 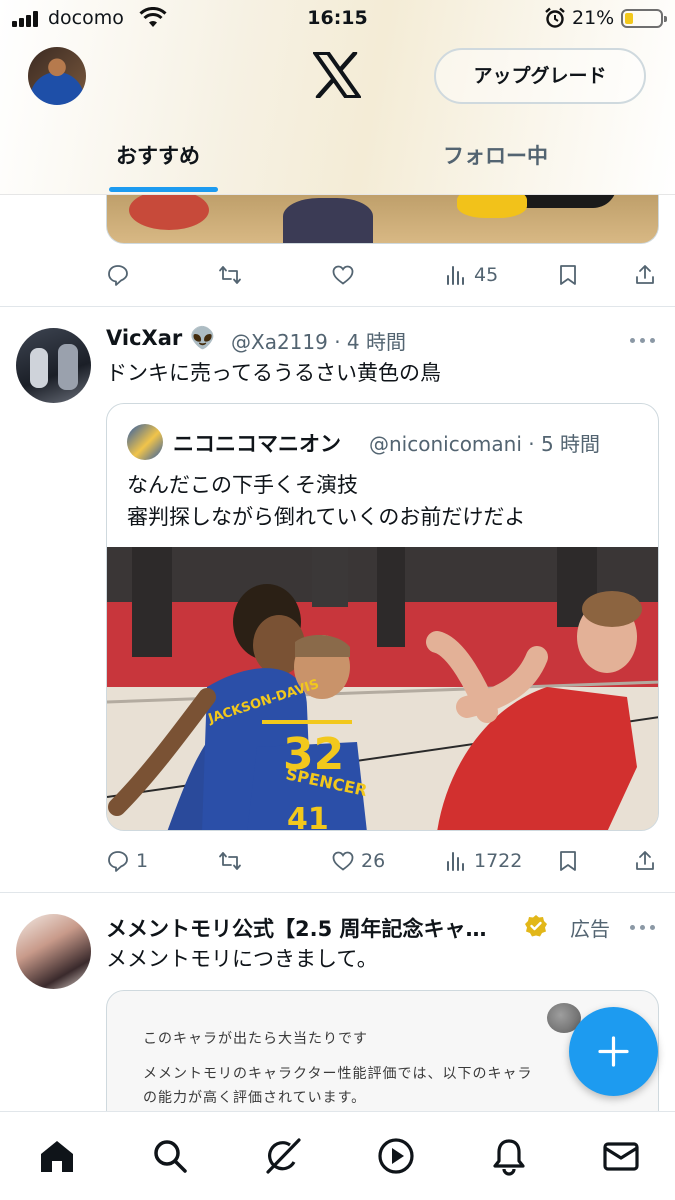 I want to click on tab-for-you: おすすめ, so click(x=158, y=155).